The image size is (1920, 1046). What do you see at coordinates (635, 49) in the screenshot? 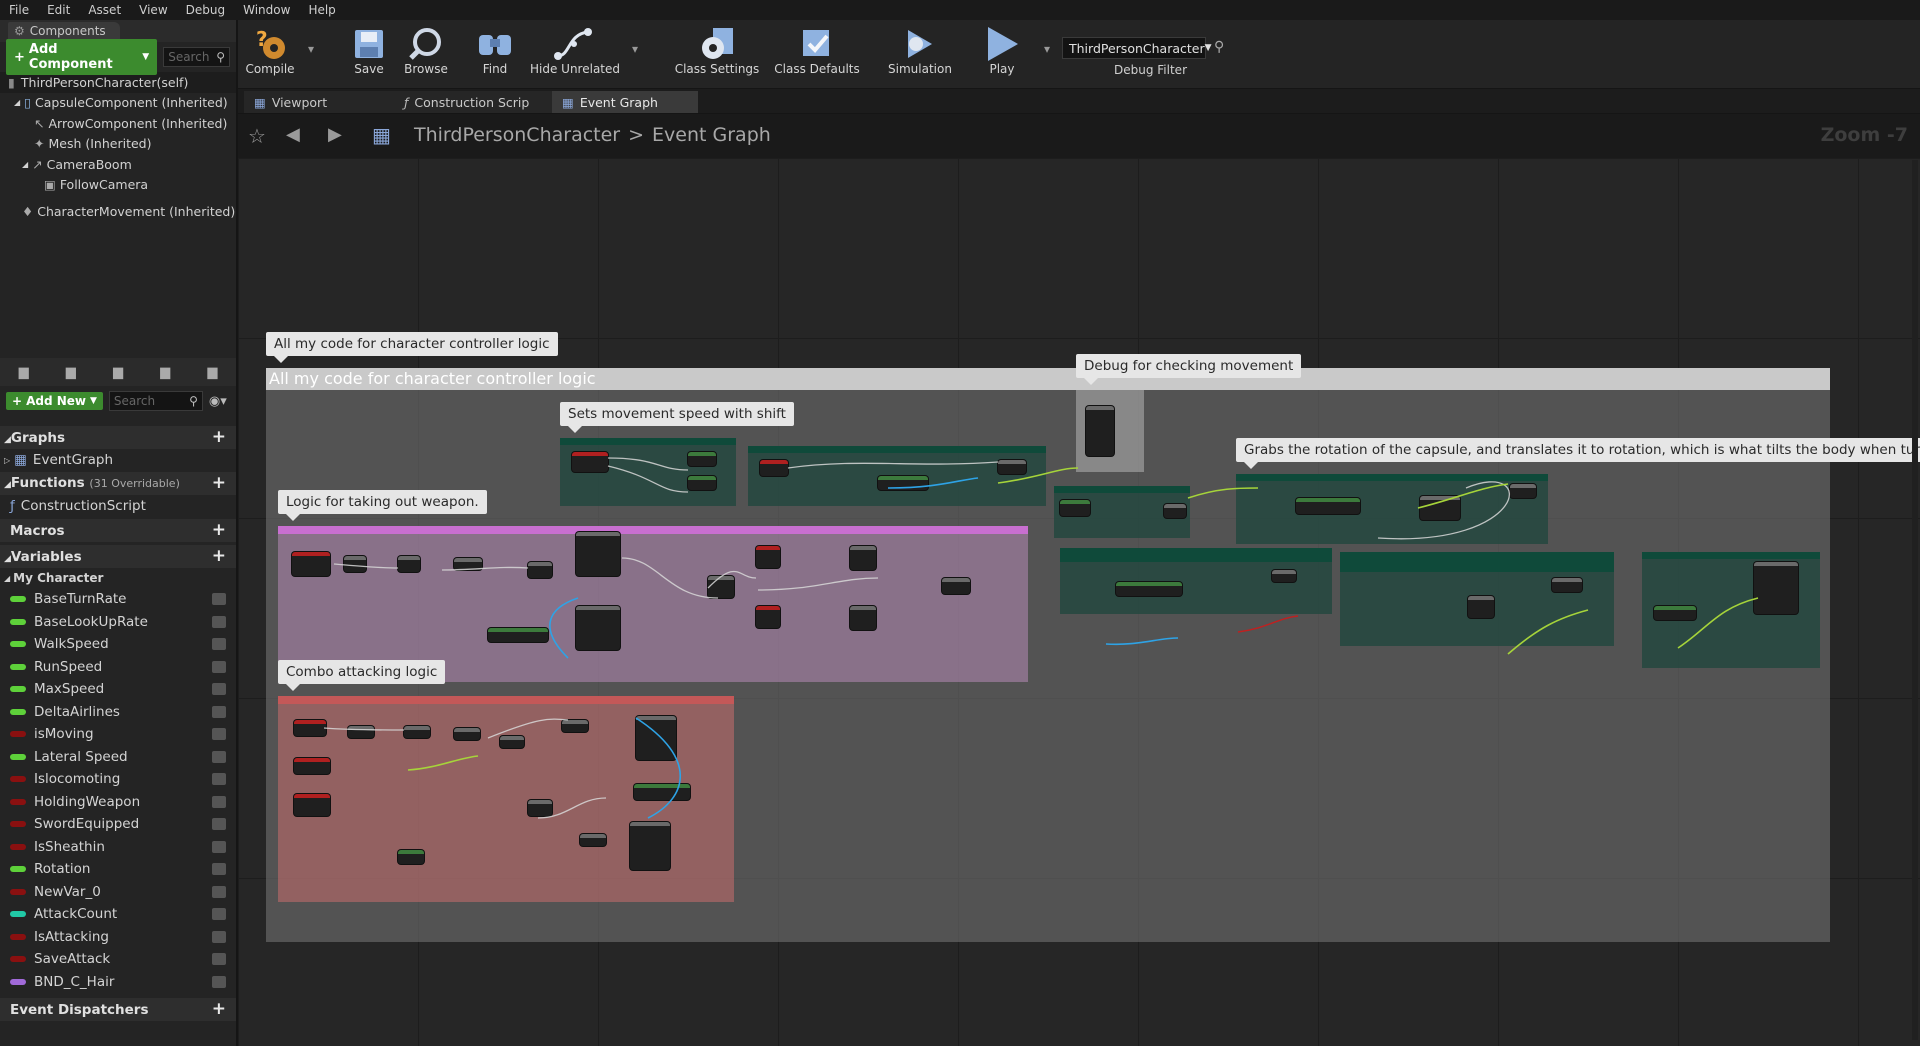
I see `hide-unrelated-chevron-icon: ▾` at bounding box center [635, 49].